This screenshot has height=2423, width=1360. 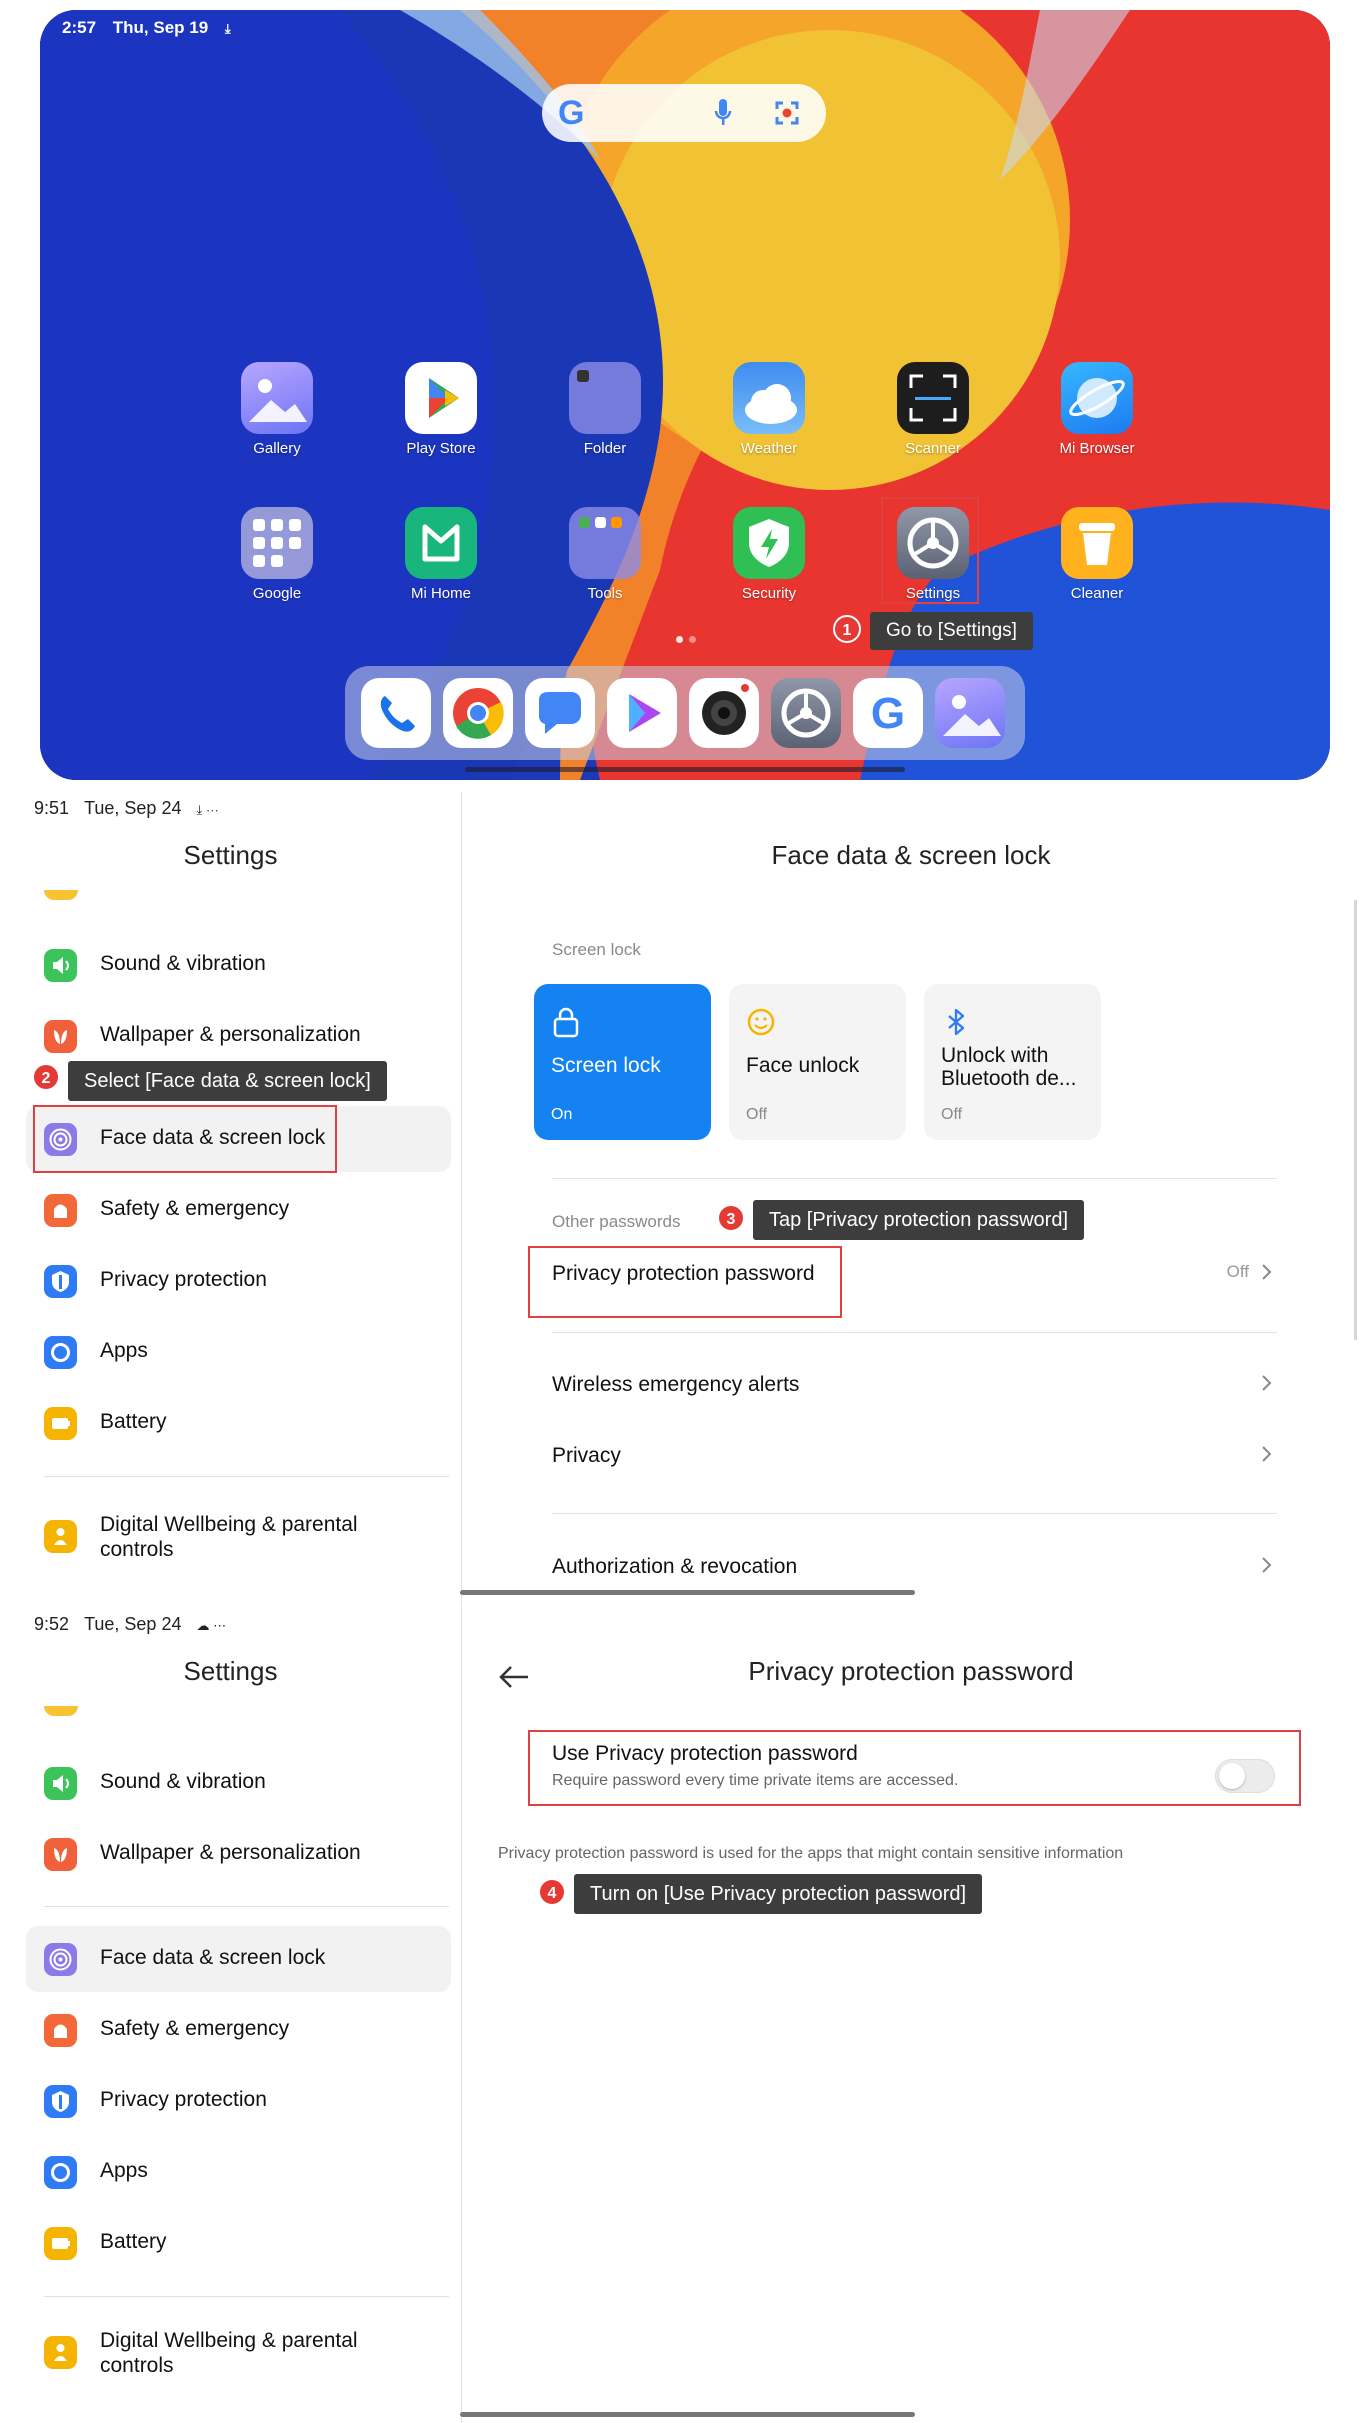 What do you see at coordinates (478, 713) in the screenshot?
I see `chrome-icon` at bounding box center [478, 713].